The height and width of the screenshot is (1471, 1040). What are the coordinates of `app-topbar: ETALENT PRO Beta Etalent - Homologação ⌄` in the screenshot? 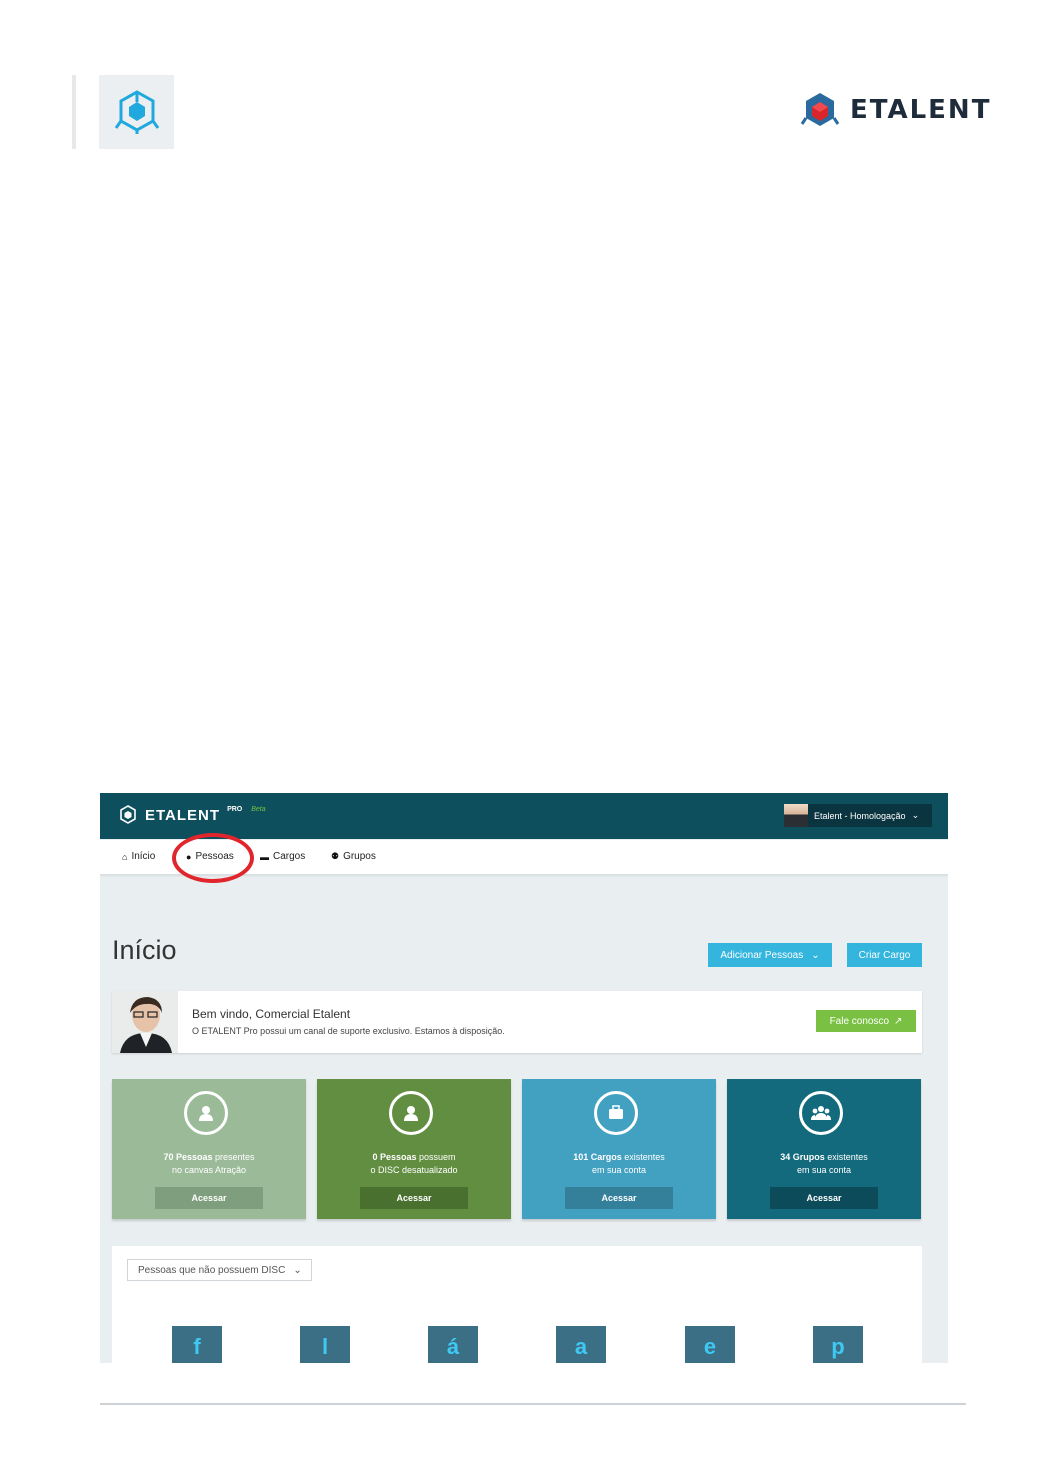 It's located at (524, 816).